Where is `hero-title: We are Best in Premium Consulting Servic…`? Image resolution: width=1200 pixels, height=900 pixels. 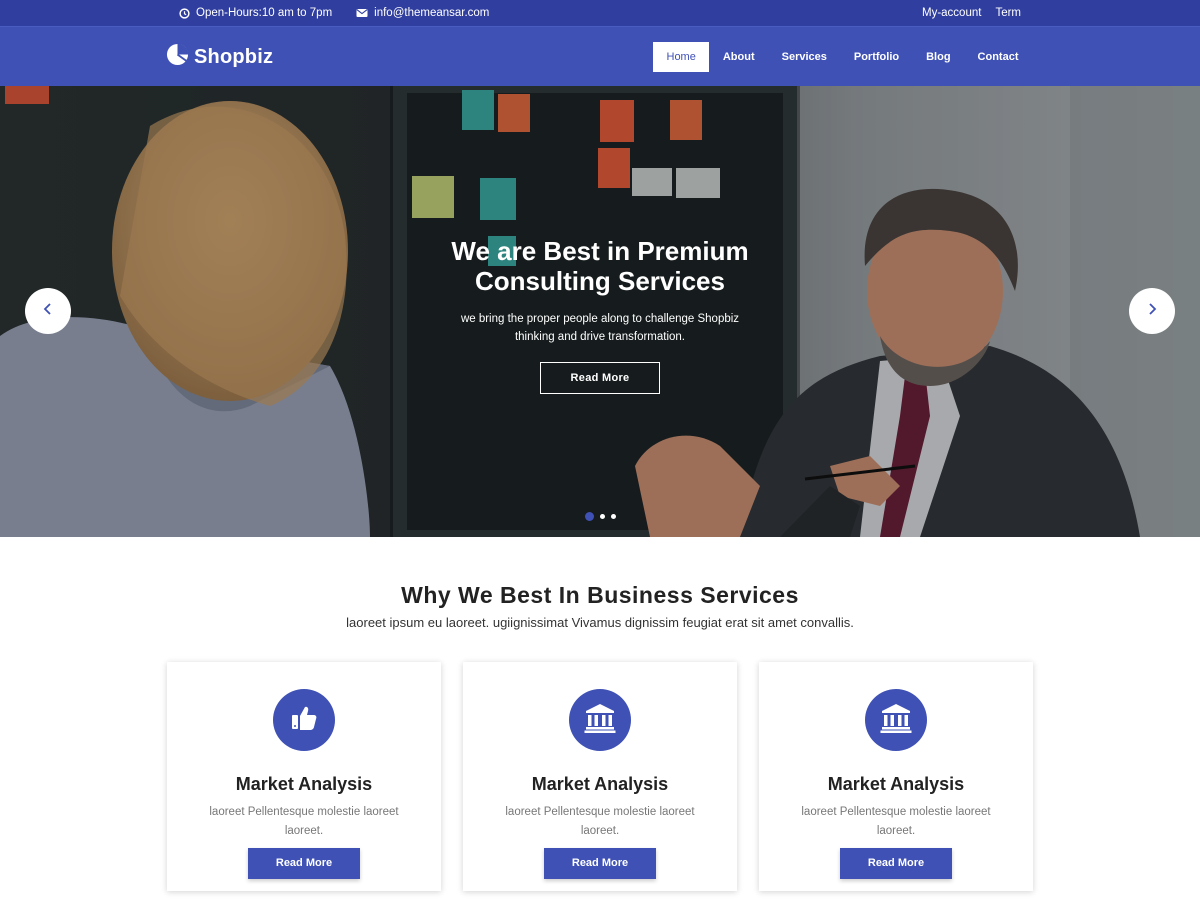 hero-title: We are Best in Premium Consulting Servic… is located at coordinates (600, 266).